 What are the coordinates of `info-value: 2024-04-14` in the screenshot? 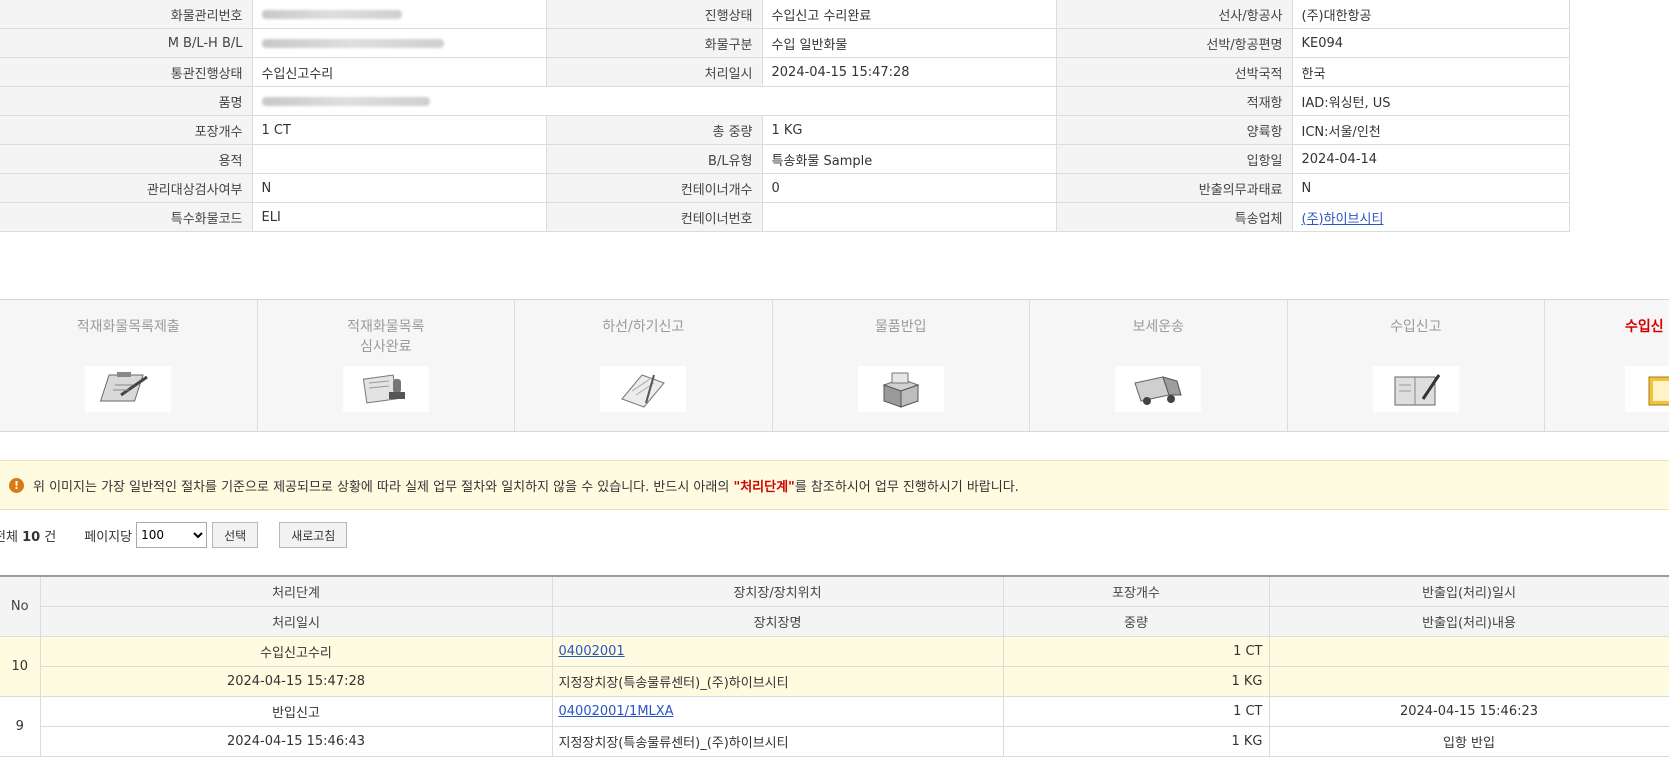 It's located at (1431, 159).